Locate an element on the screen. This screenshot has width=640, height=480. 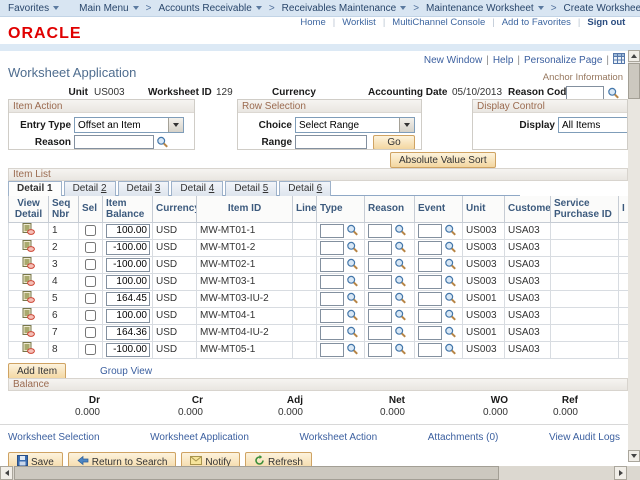
horizontal-scrollbar is located at coordinates (320, 473).